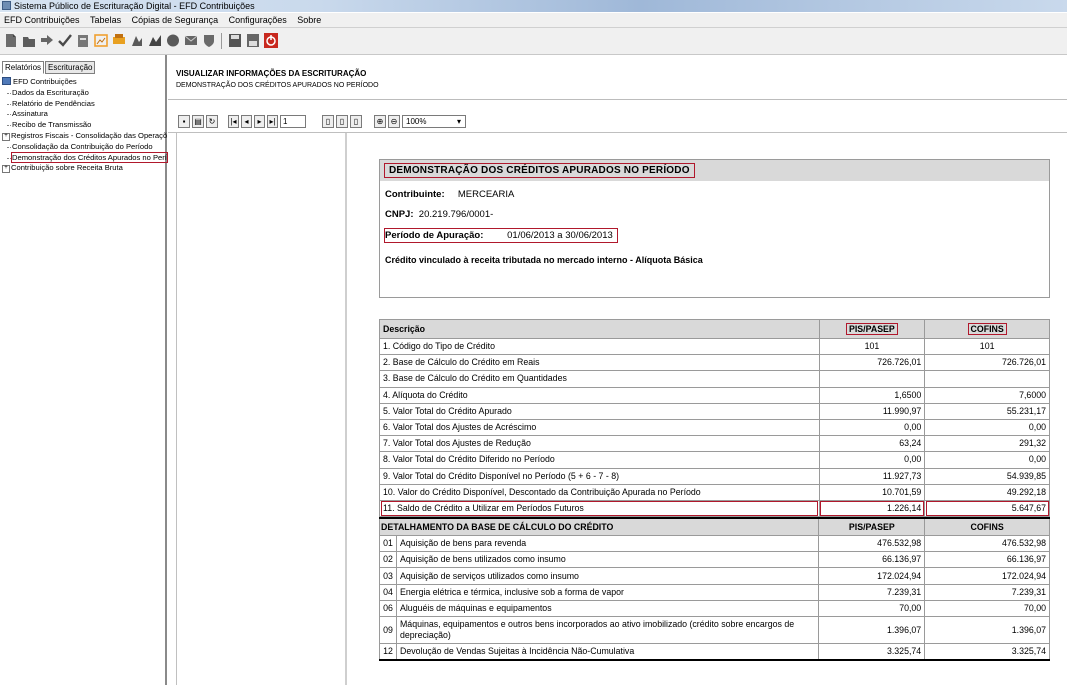 The width and height of the screenshot is (1067, 685). What do you see at coordinates (246, 121) in the screenshot?
I see `prev-page-icon: ◂` at bounding box center [246, 121].